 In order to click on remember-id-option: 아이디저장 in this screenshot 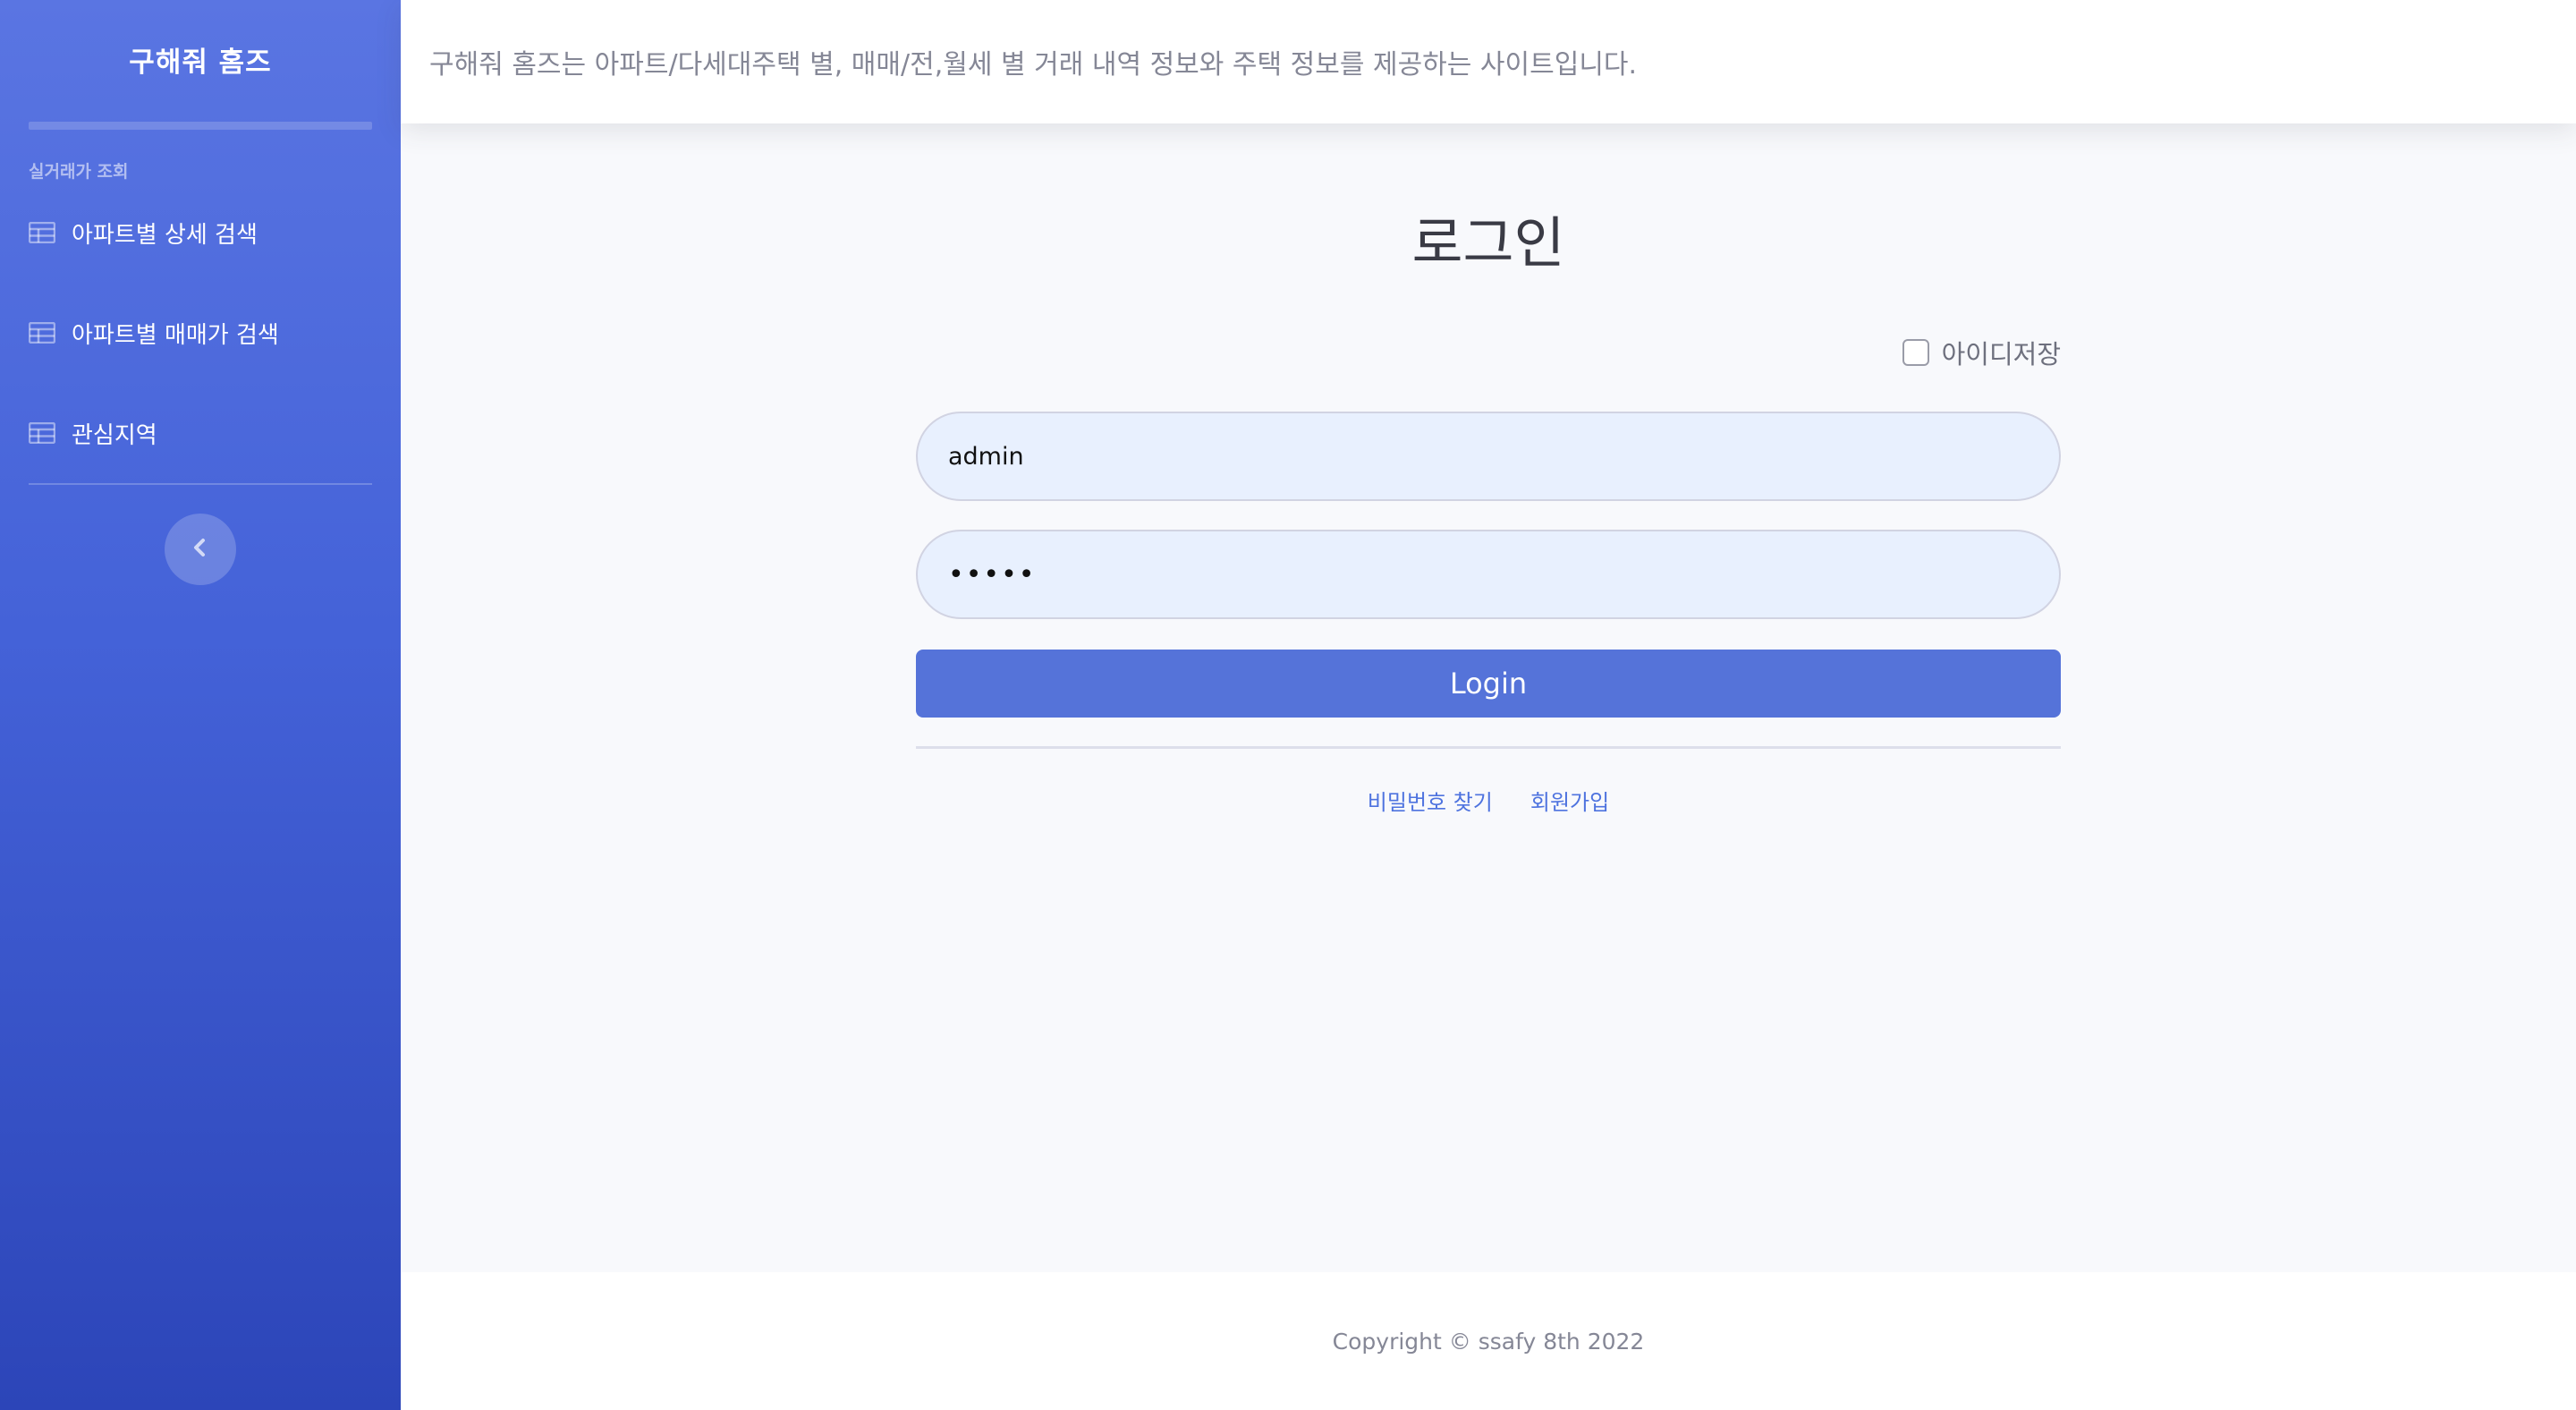, I will do `click(1488, 352)`.